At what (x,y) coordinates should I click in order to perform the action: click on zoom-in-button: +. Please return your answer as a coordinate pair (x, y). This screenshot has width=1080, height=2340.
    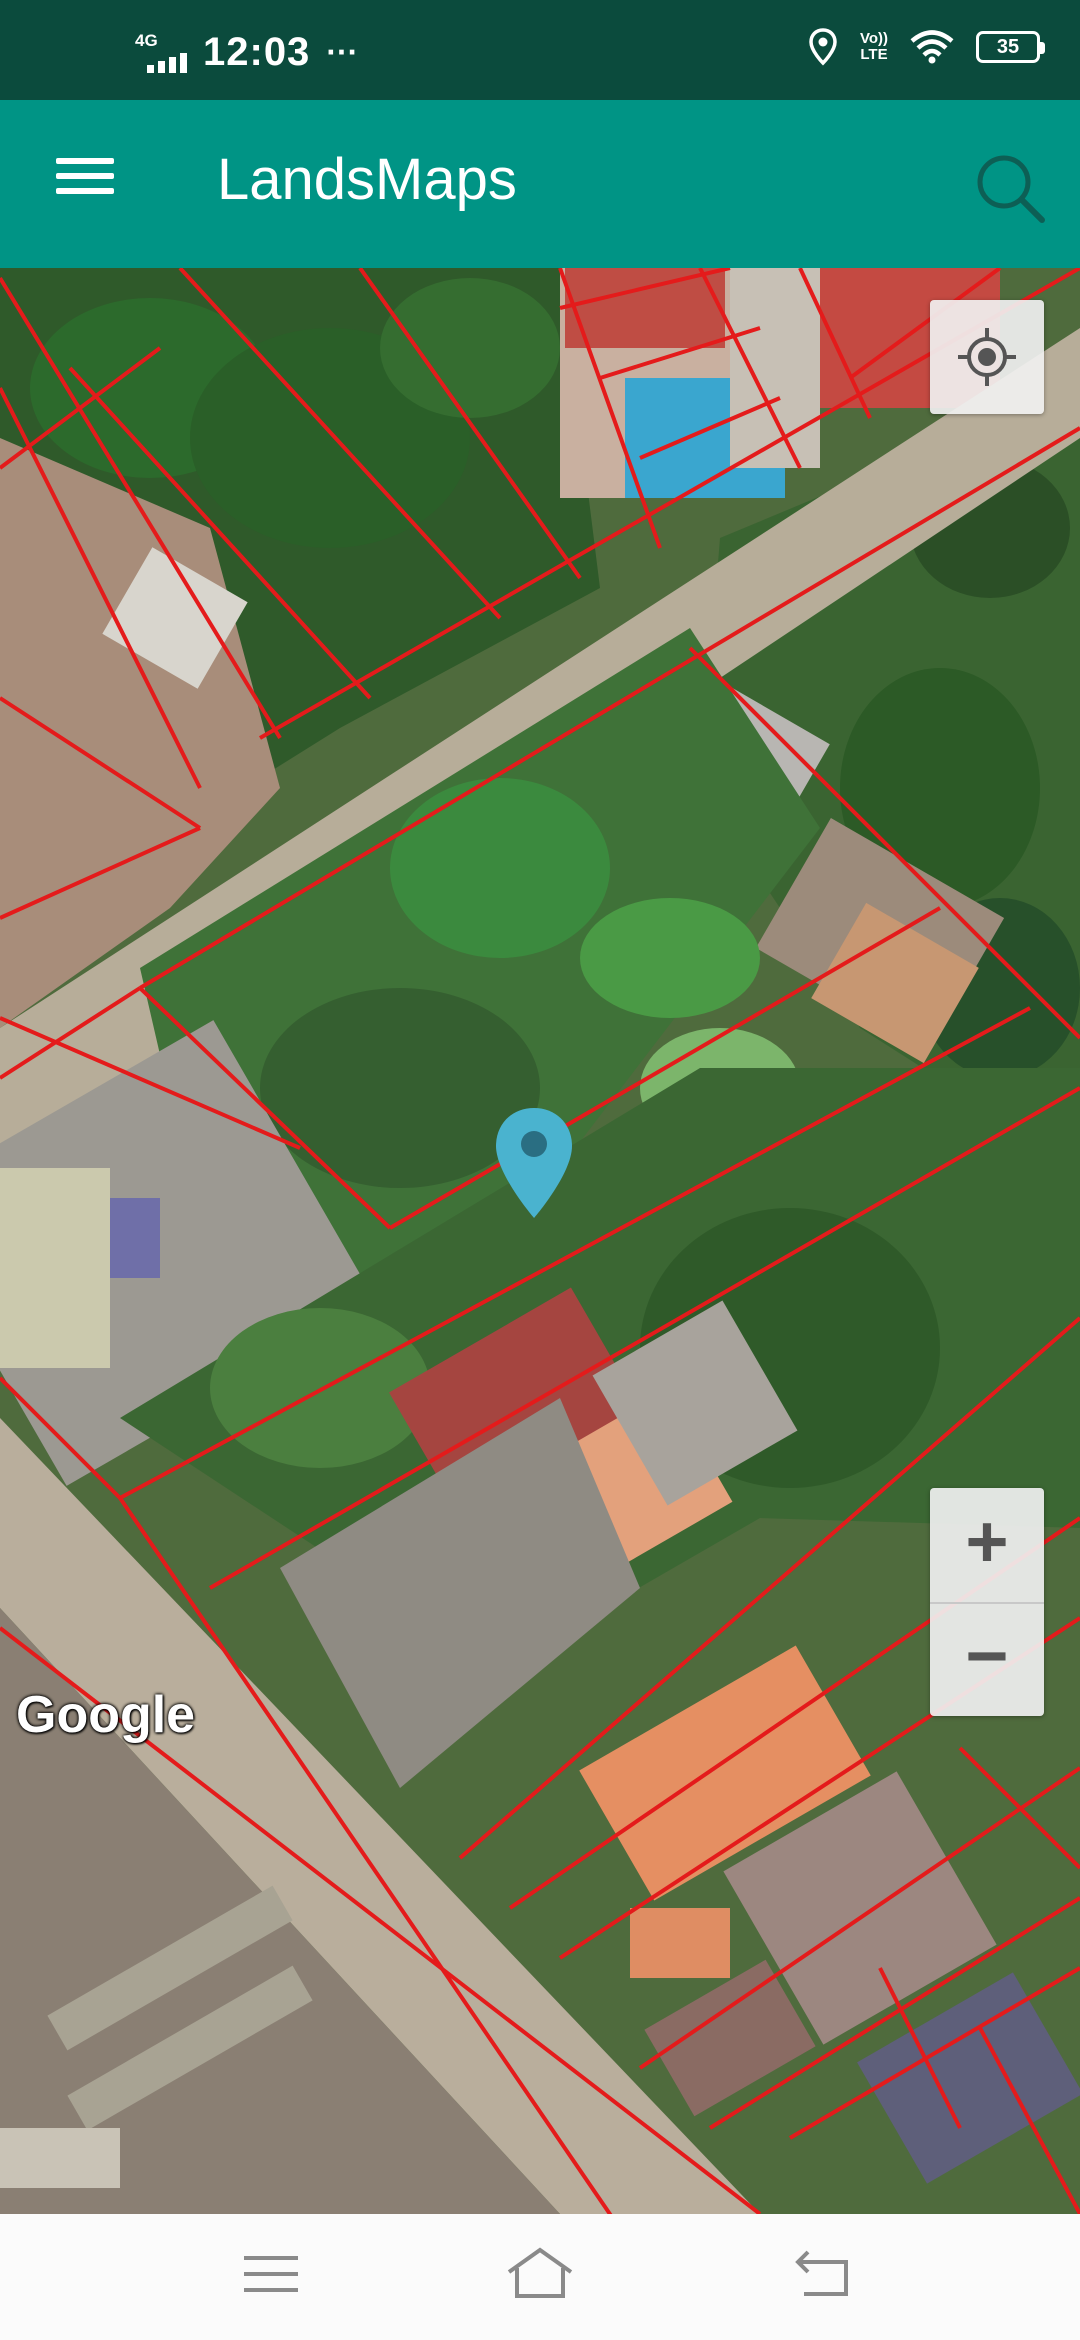
    Looking at the image, I should click on (987, 1546).